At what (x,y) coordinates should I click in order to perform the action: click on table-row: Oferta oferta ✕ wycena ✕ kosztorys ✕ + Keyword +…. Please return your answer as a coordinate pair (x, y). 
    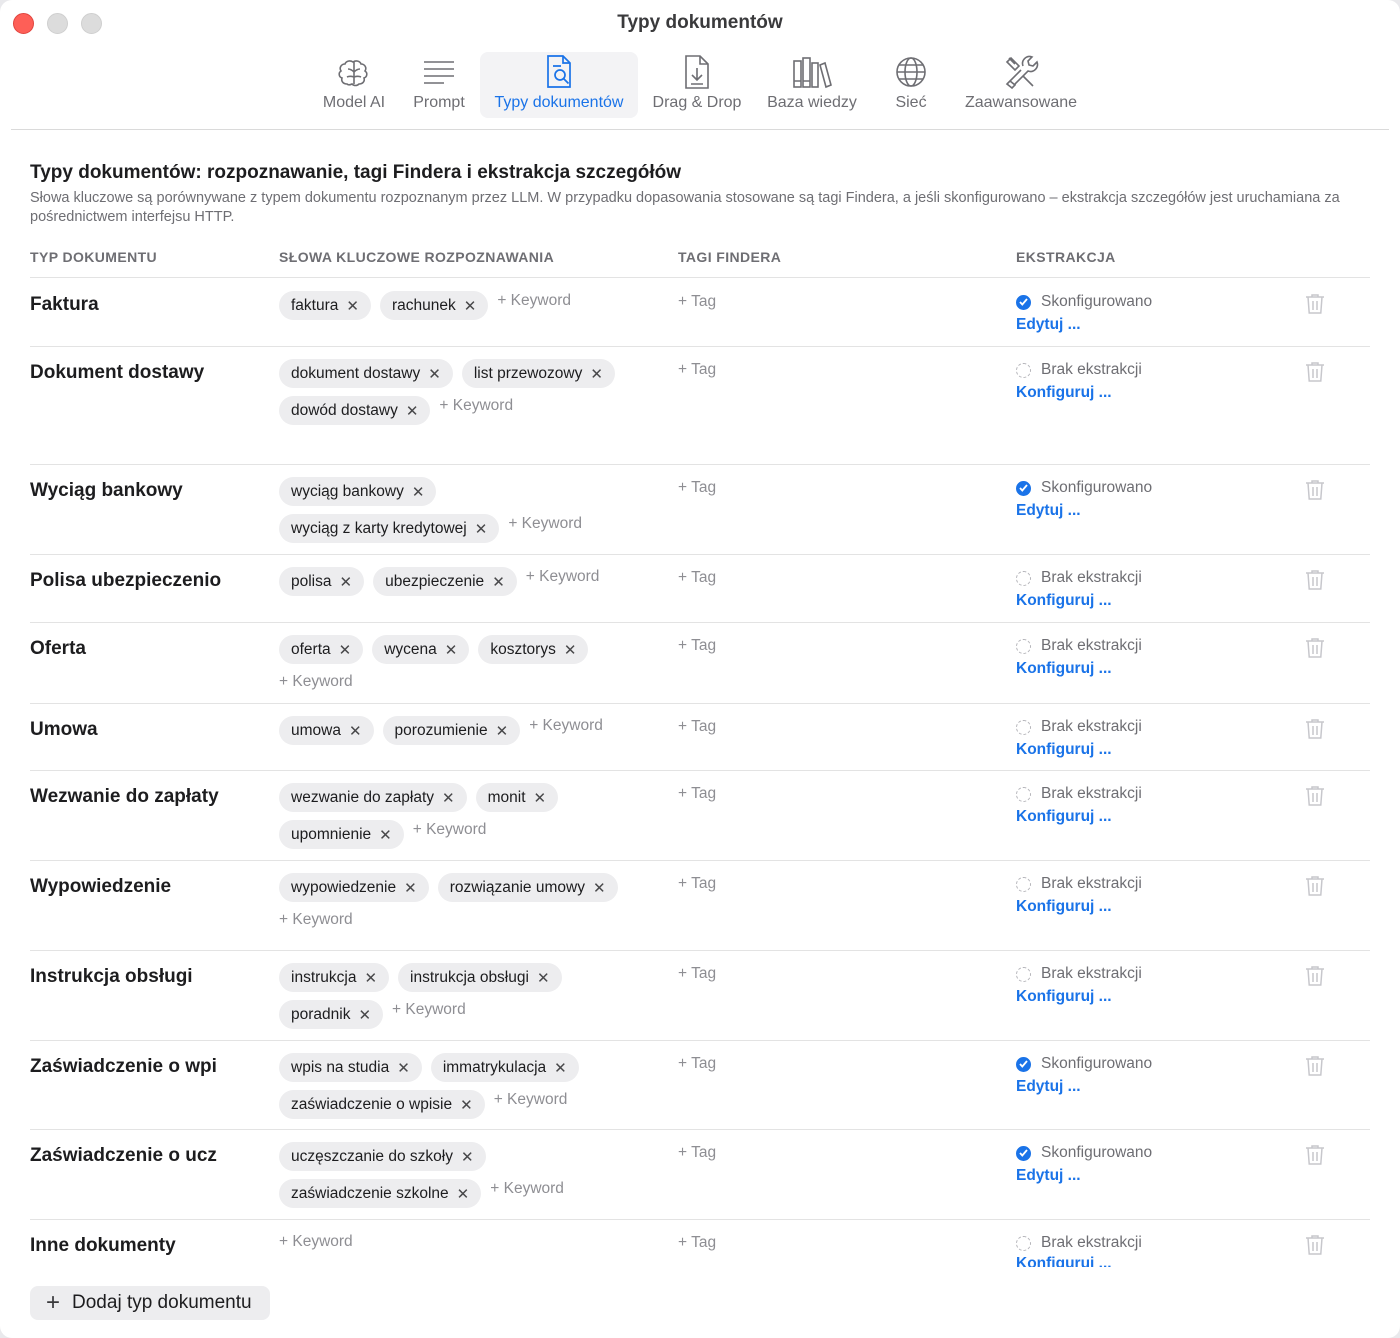
    Looking at the image, I should click on (700, 663).